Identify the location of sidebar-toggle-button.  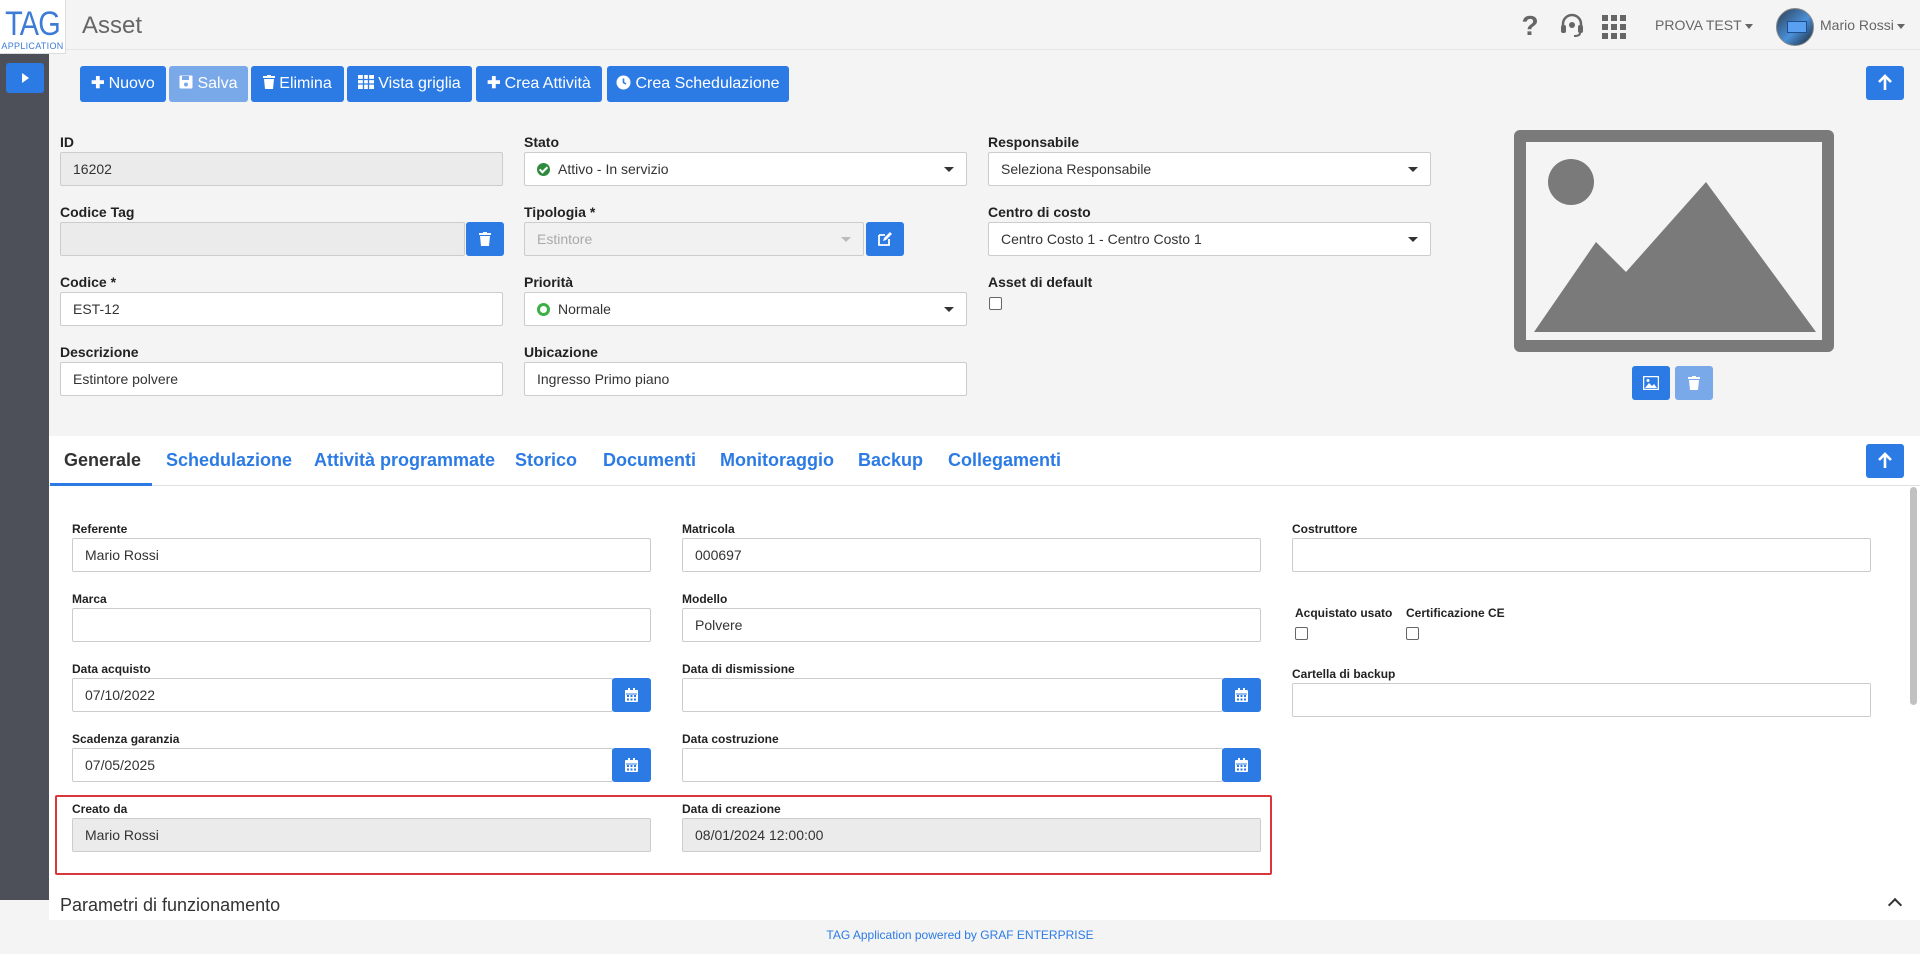
(25, 78).